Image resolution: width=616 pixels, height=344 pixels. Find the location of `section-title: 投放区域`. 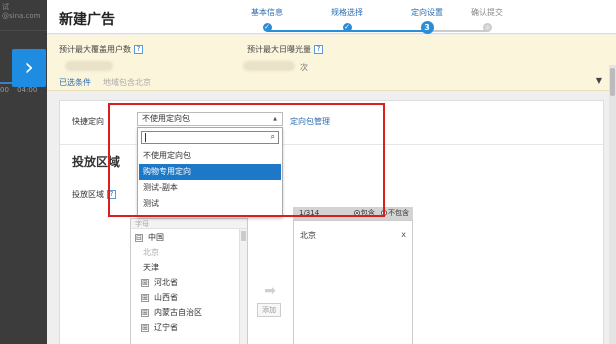

section-title: 投放区域 is located at coordinates (96, 162).